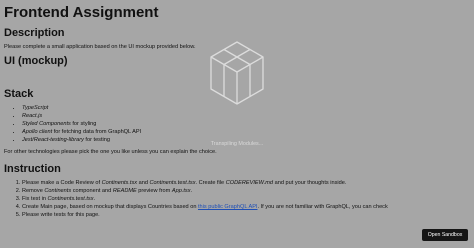  What do you see at coordinates (246, 199) in the screenshot?
I see `list-item: Fix test in Continents.test.tsx.` at bounding box center [246, 199].